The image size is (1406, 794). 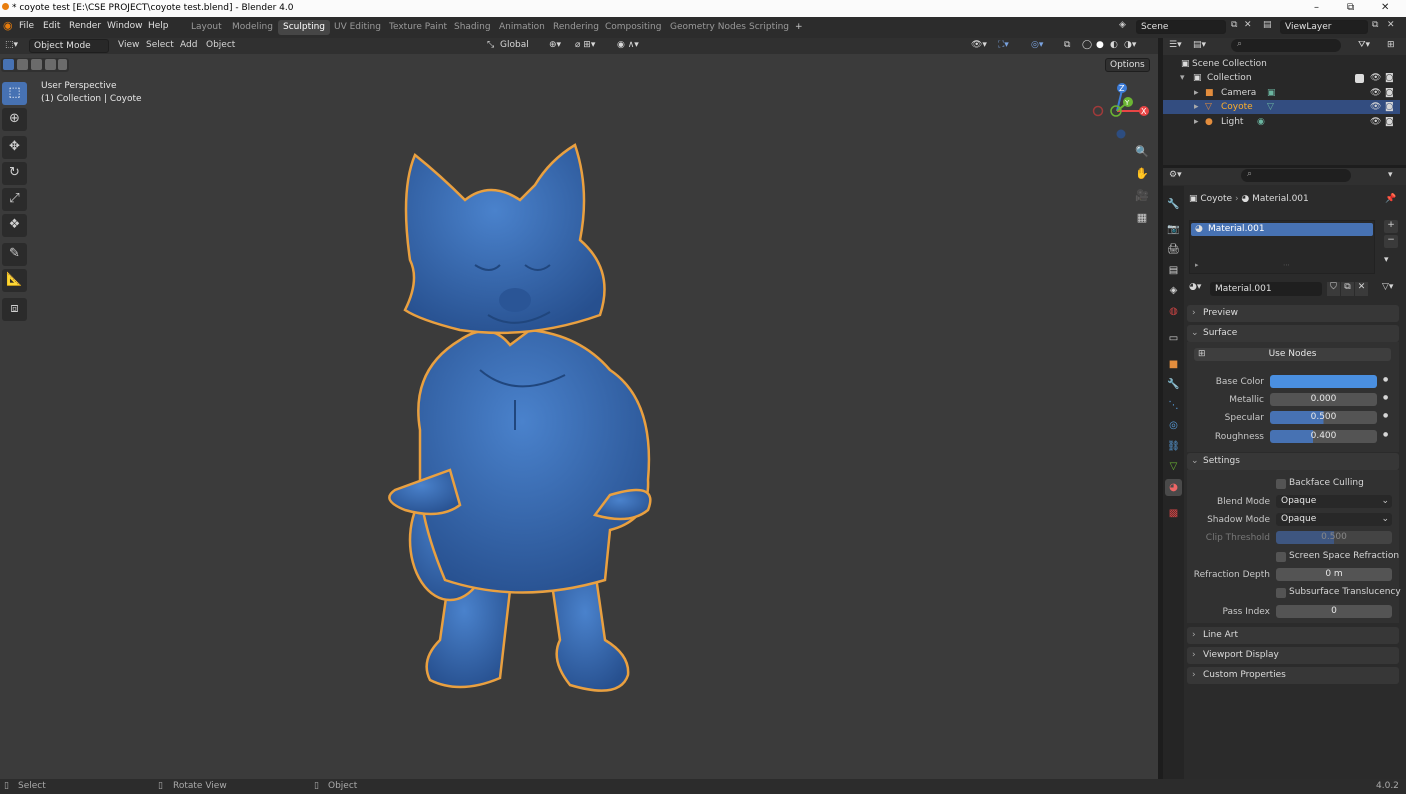 I want to click on tab-geometry-nodes: Geometry Nodes, so click(x=708, y=27).